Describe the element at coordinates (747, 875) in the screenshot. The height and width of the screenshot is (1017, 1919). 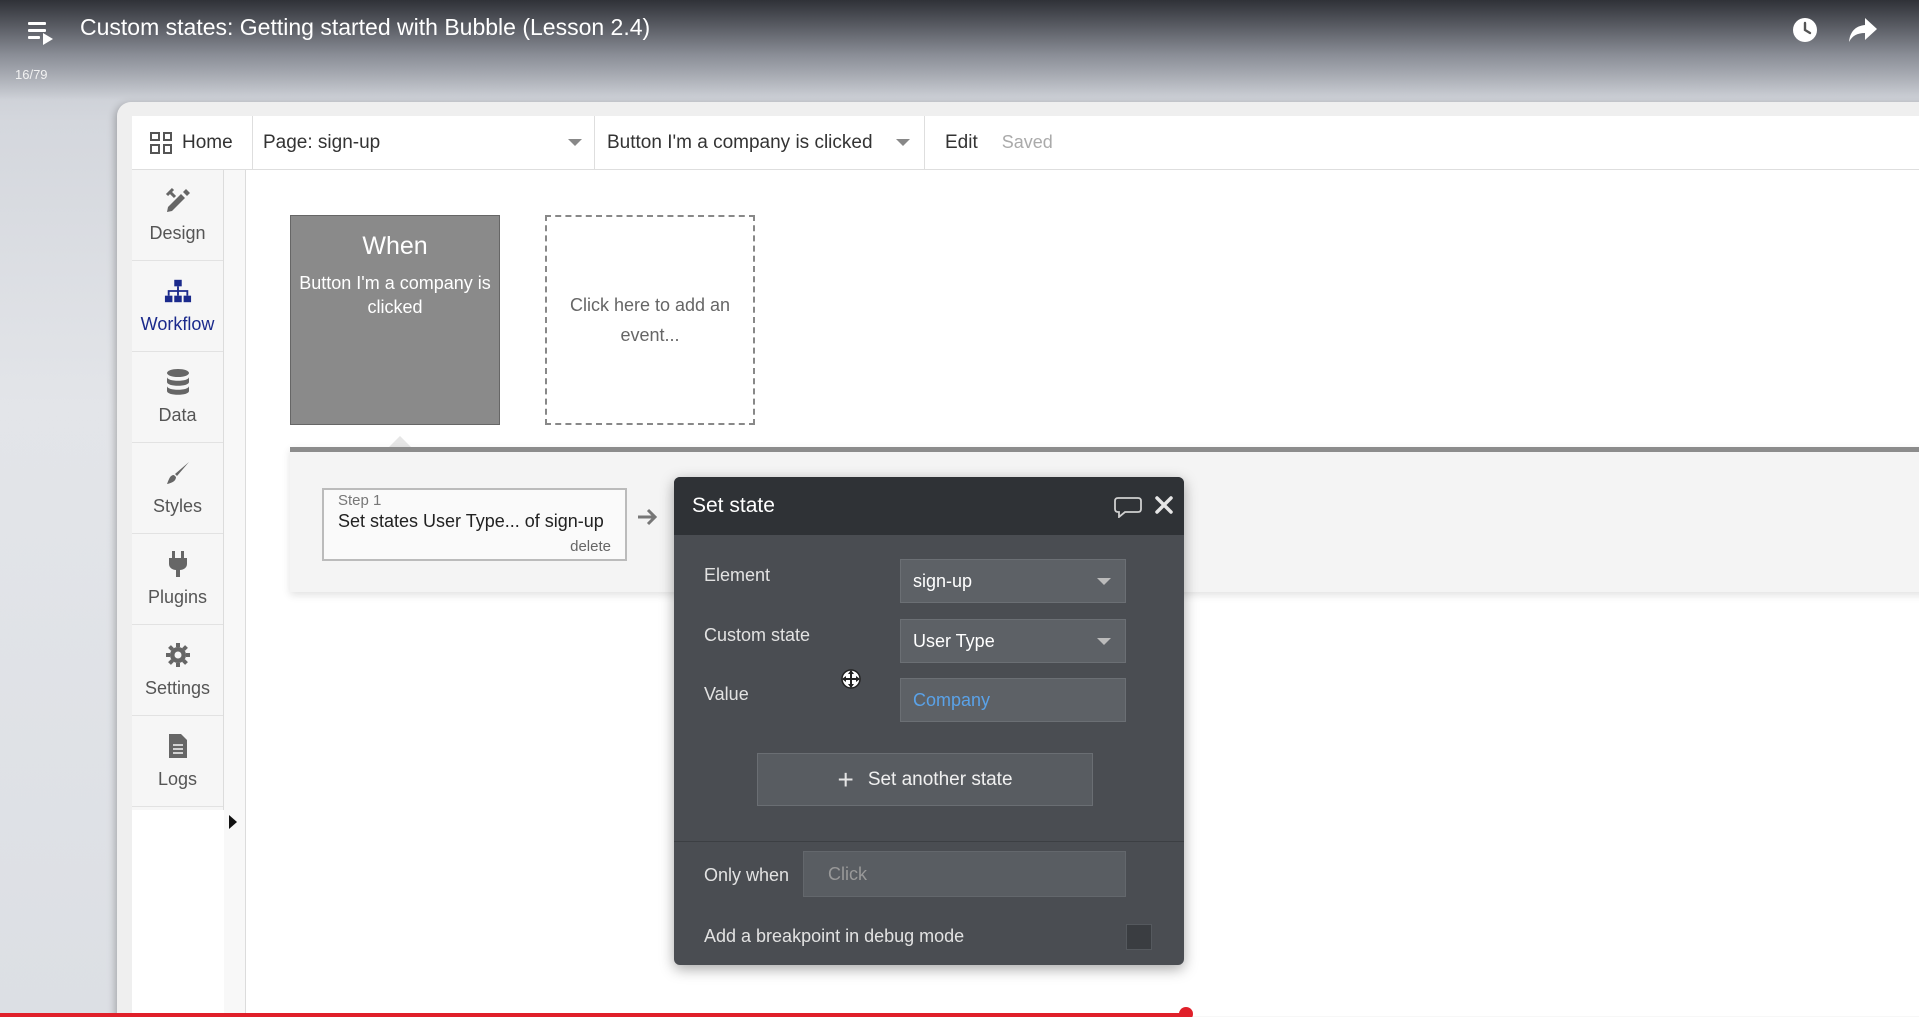
I see `only-when-label: Only when` at that location.